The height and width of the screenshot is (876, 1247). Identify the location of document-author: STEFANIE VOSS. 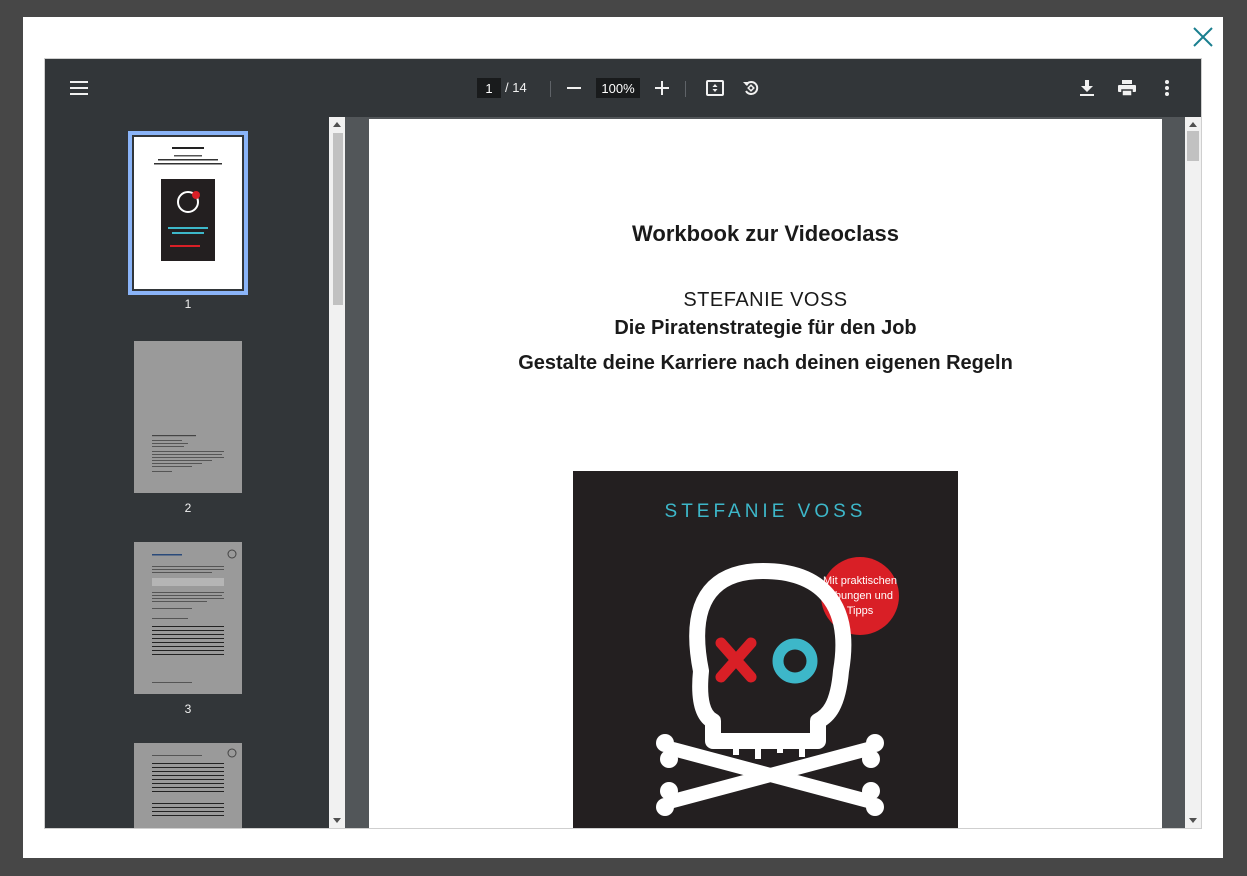
(765, 300).